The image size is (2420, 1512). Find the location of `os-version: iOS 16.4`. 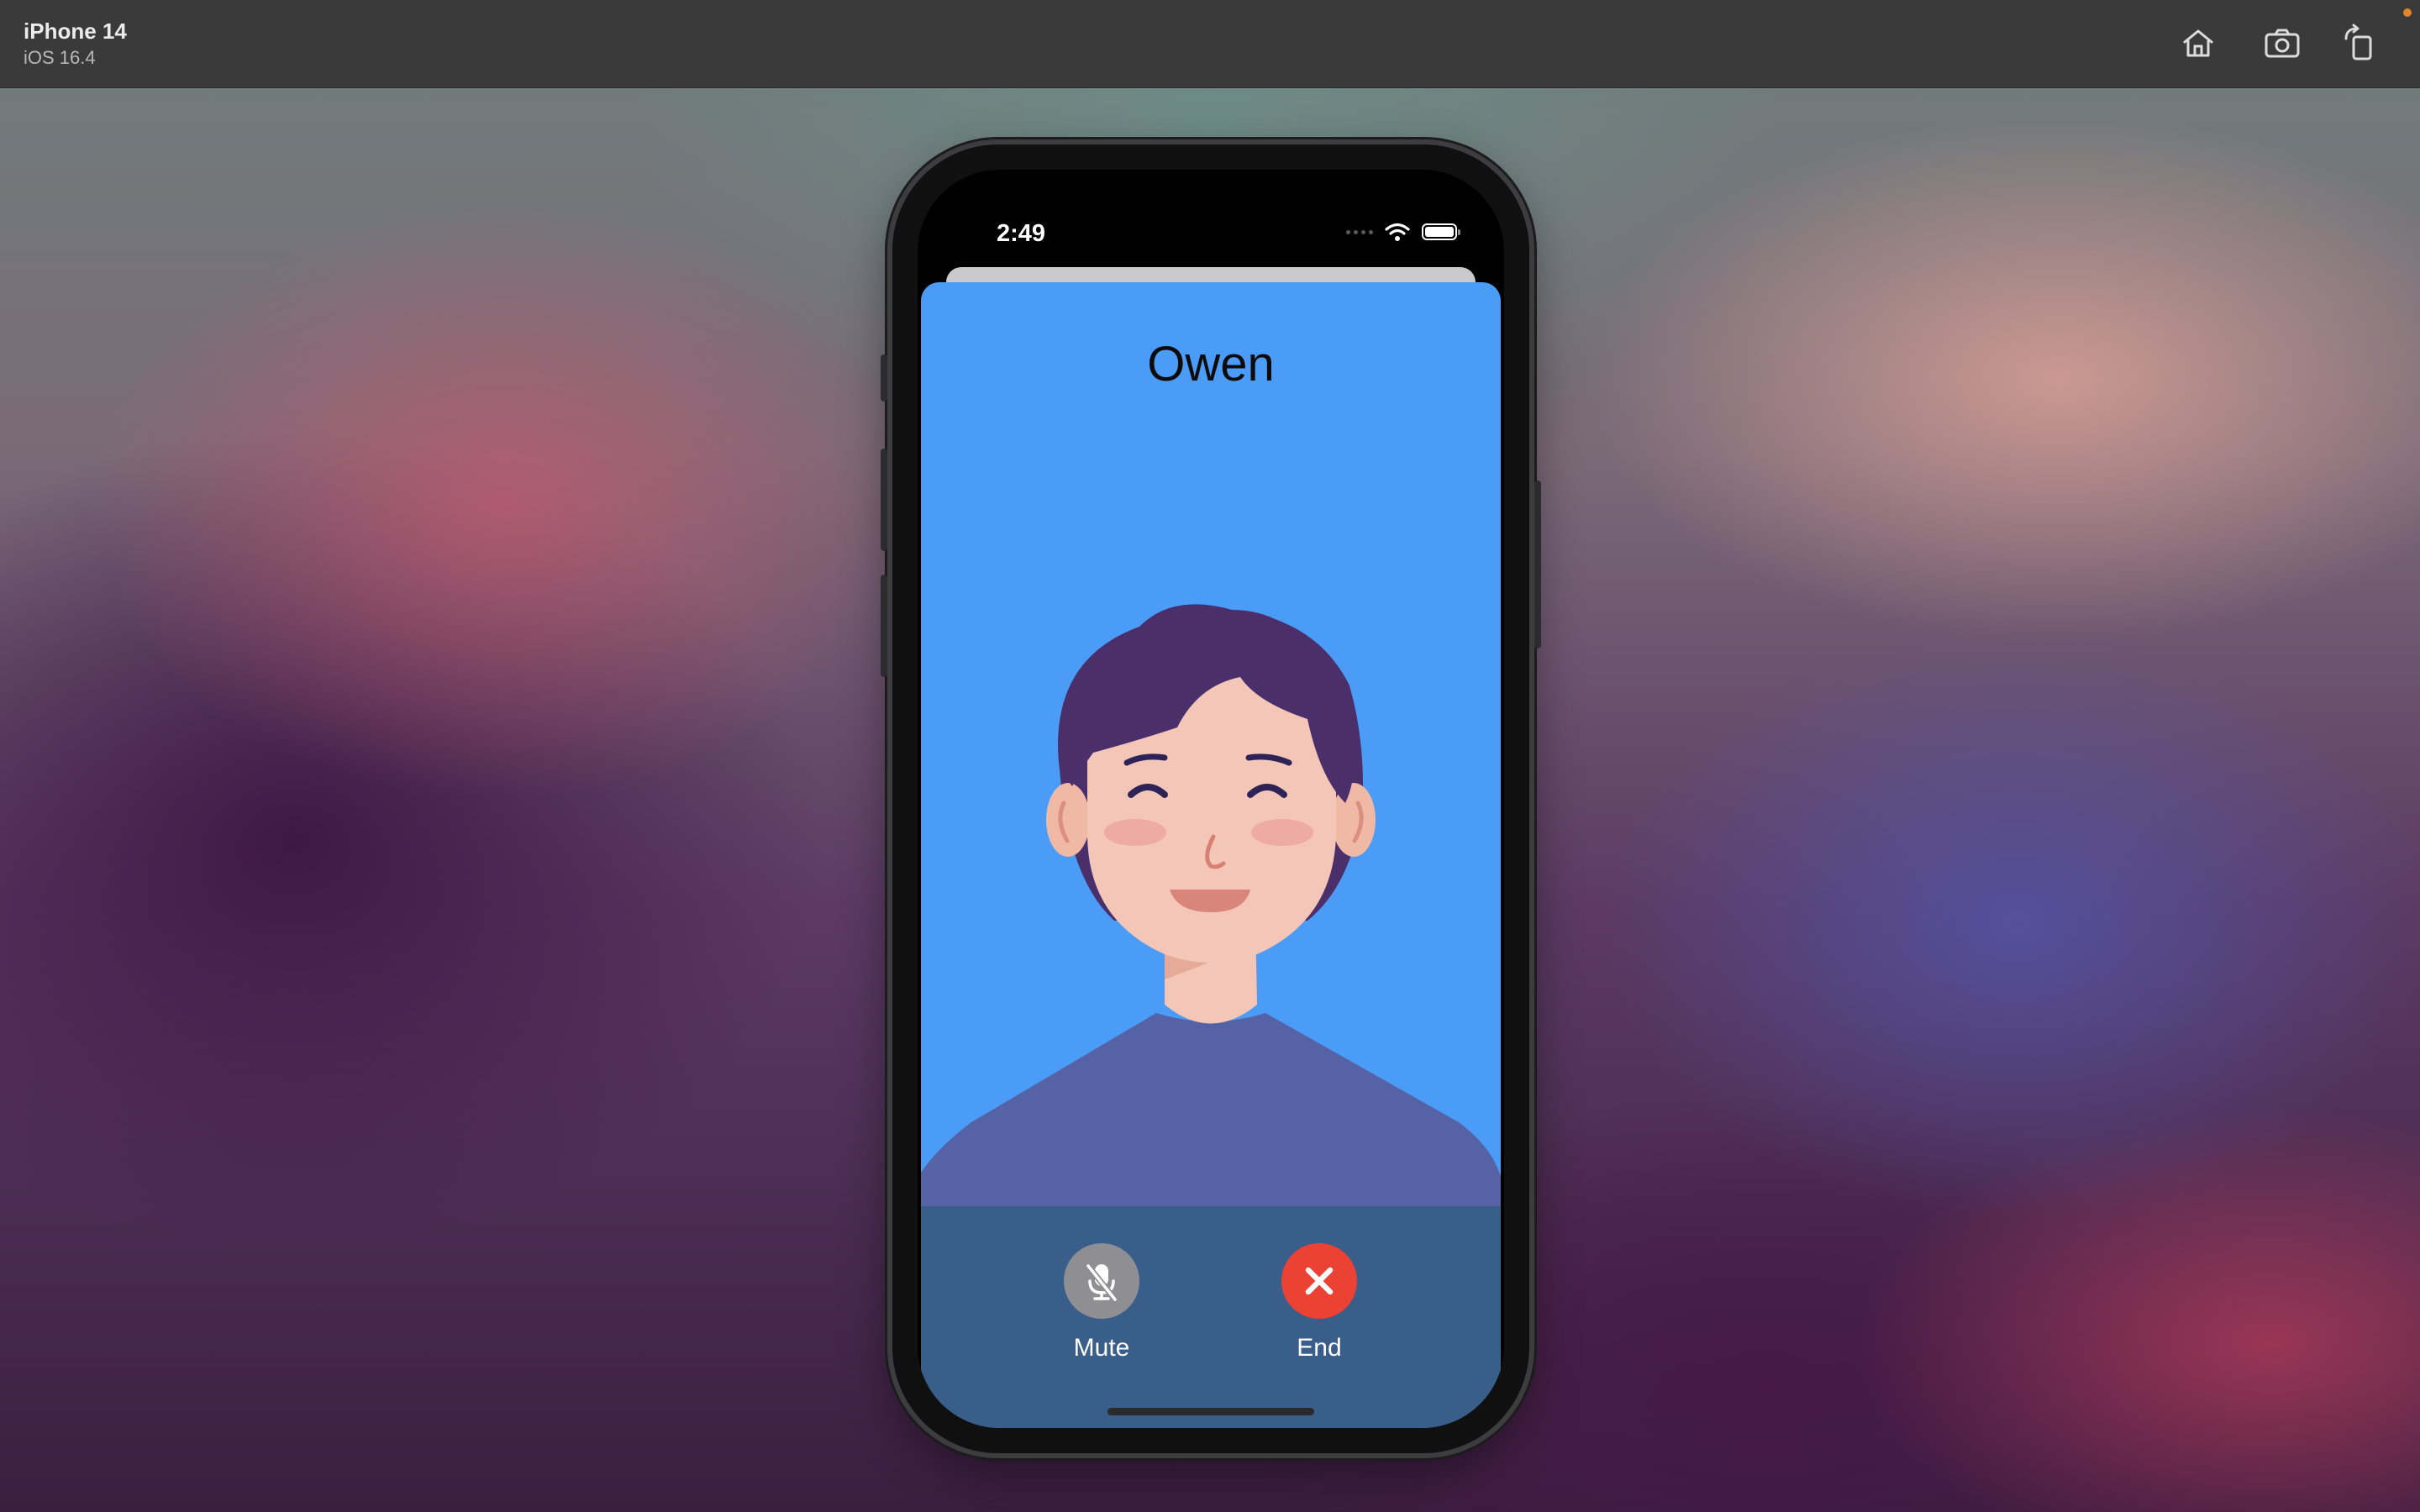

os-version: iOS 16.4 is located at coordinates (60, 57).